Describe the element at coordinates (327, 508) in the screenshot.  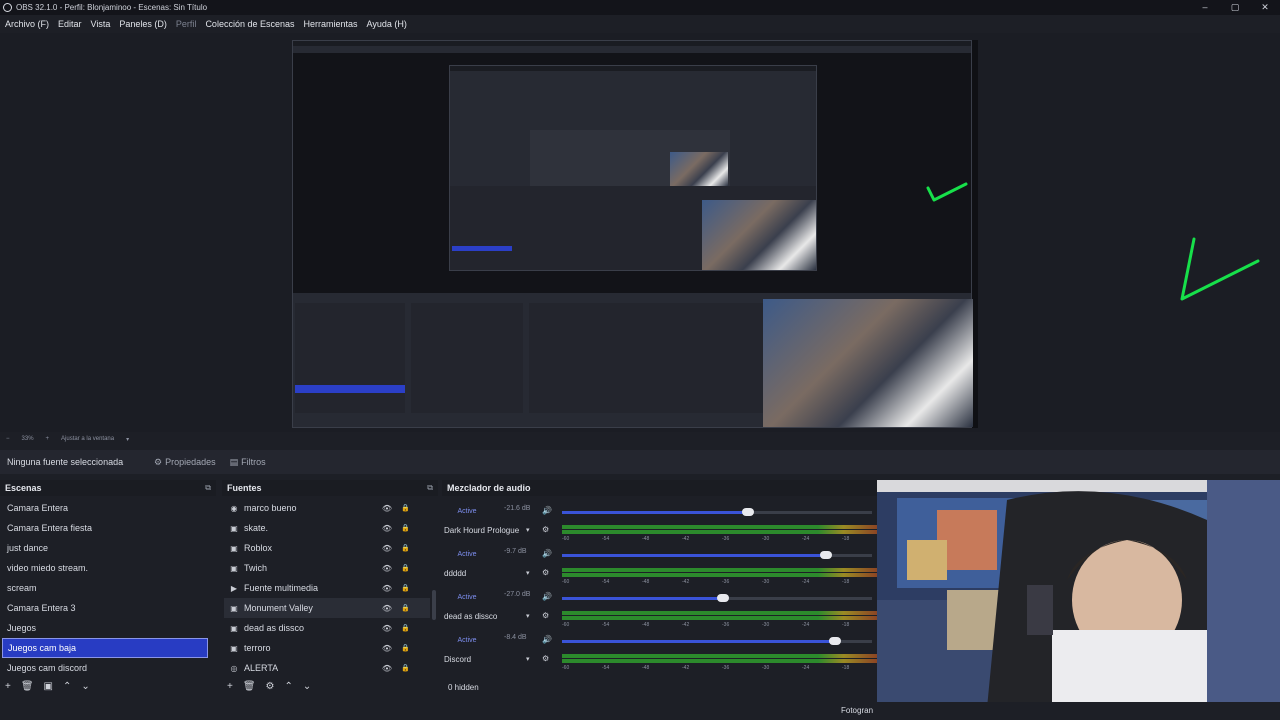
I see `source-item: ◉ marco bueno 👁 🔒` at that location.